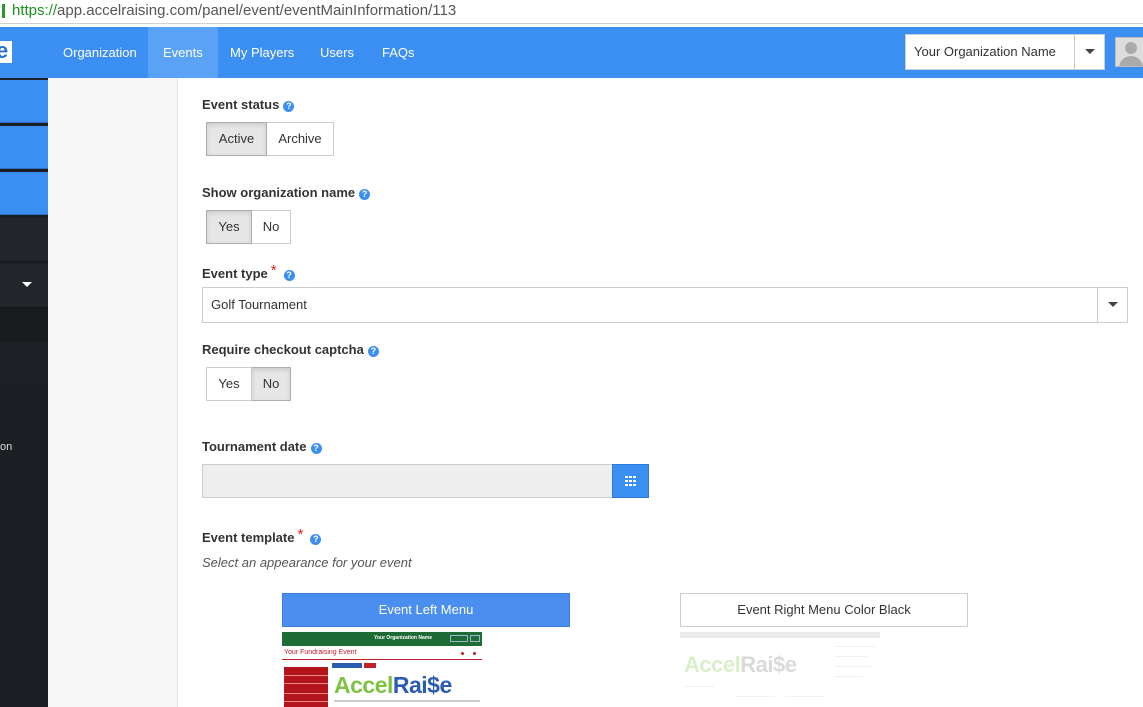  I want to click on nav-faqs: FAQs, so click(398, 52).